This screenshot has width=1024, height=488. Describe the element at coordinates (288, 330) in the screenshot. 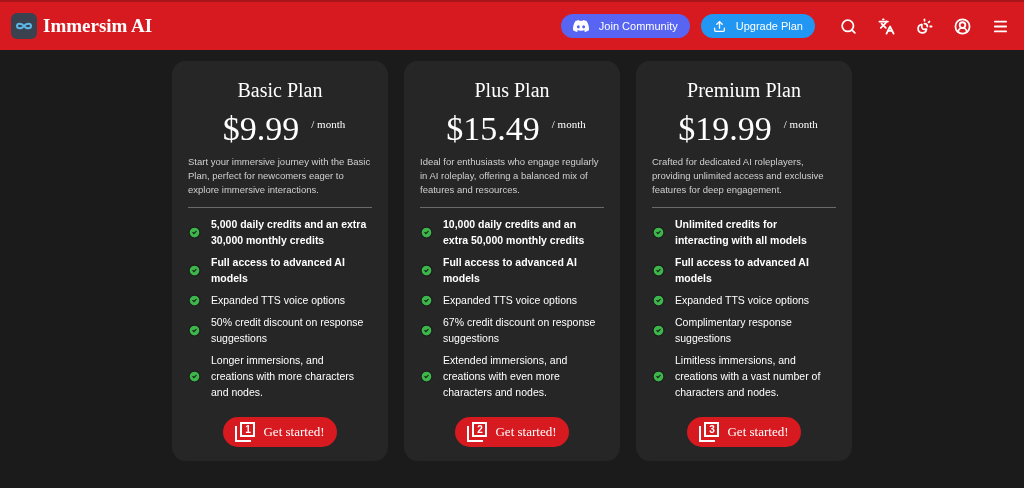

I see `feature-text: 50% credit discount on response suggestions` at that location.